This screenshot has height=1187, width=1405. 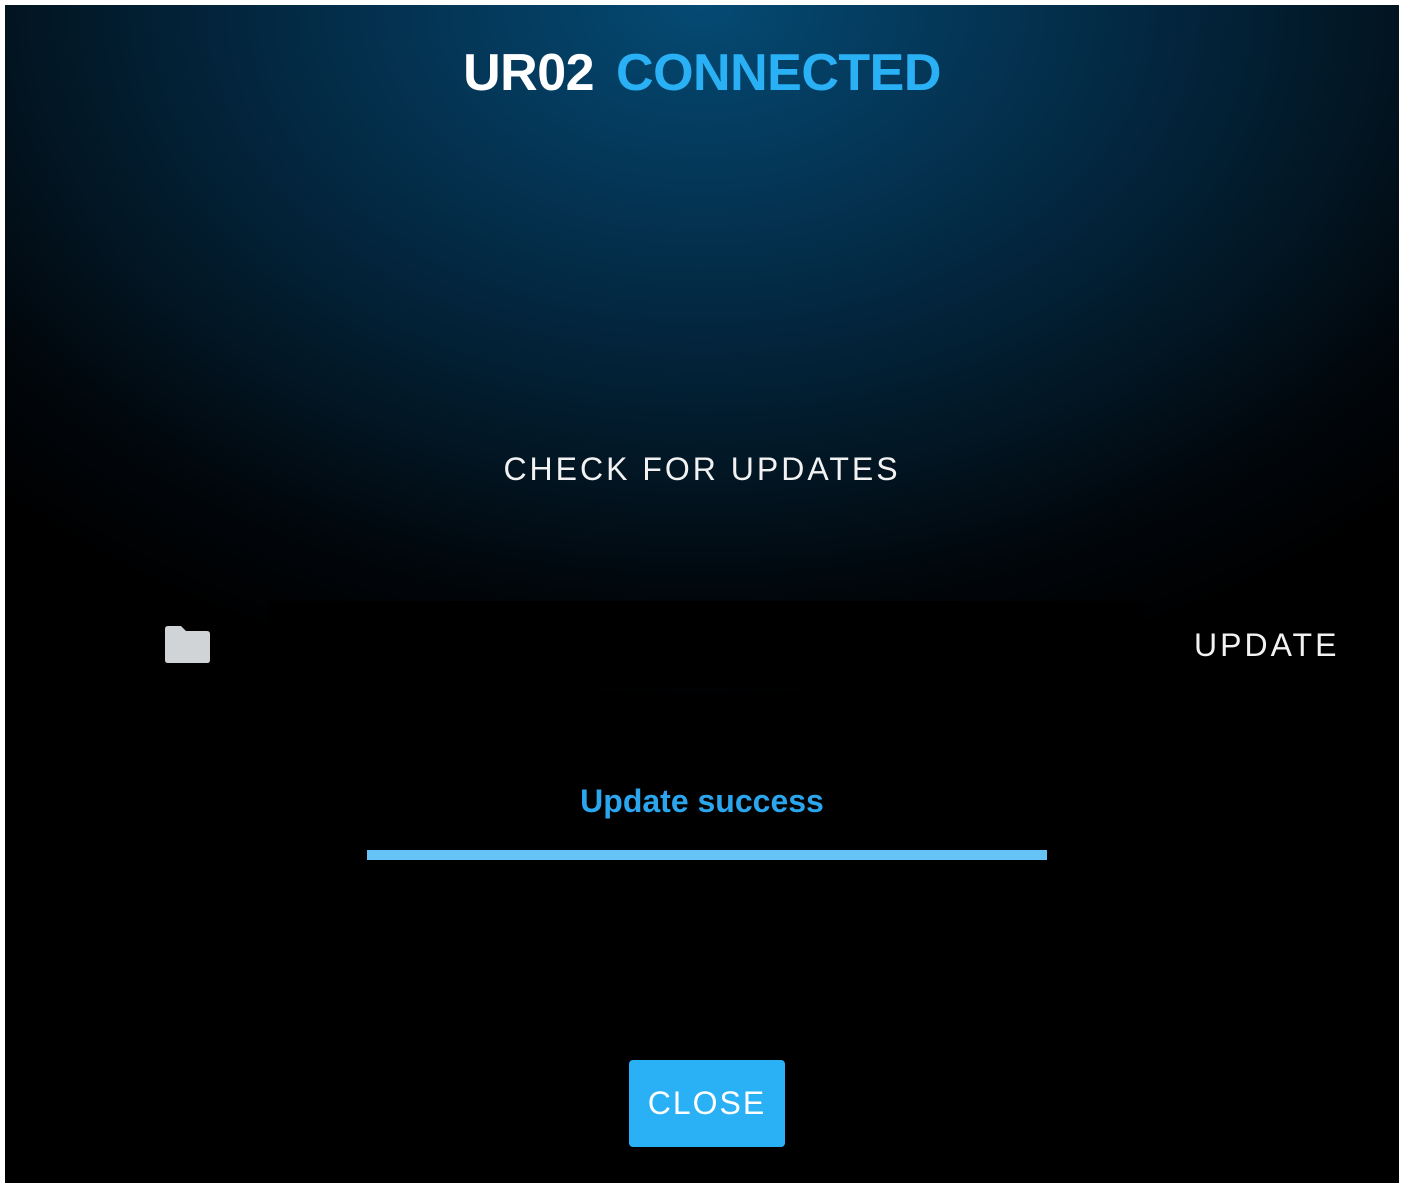 What do you see at coordinates (705, 644) in the screenshot?
I see `firmware-file-field` at bounding box center [705, 644].